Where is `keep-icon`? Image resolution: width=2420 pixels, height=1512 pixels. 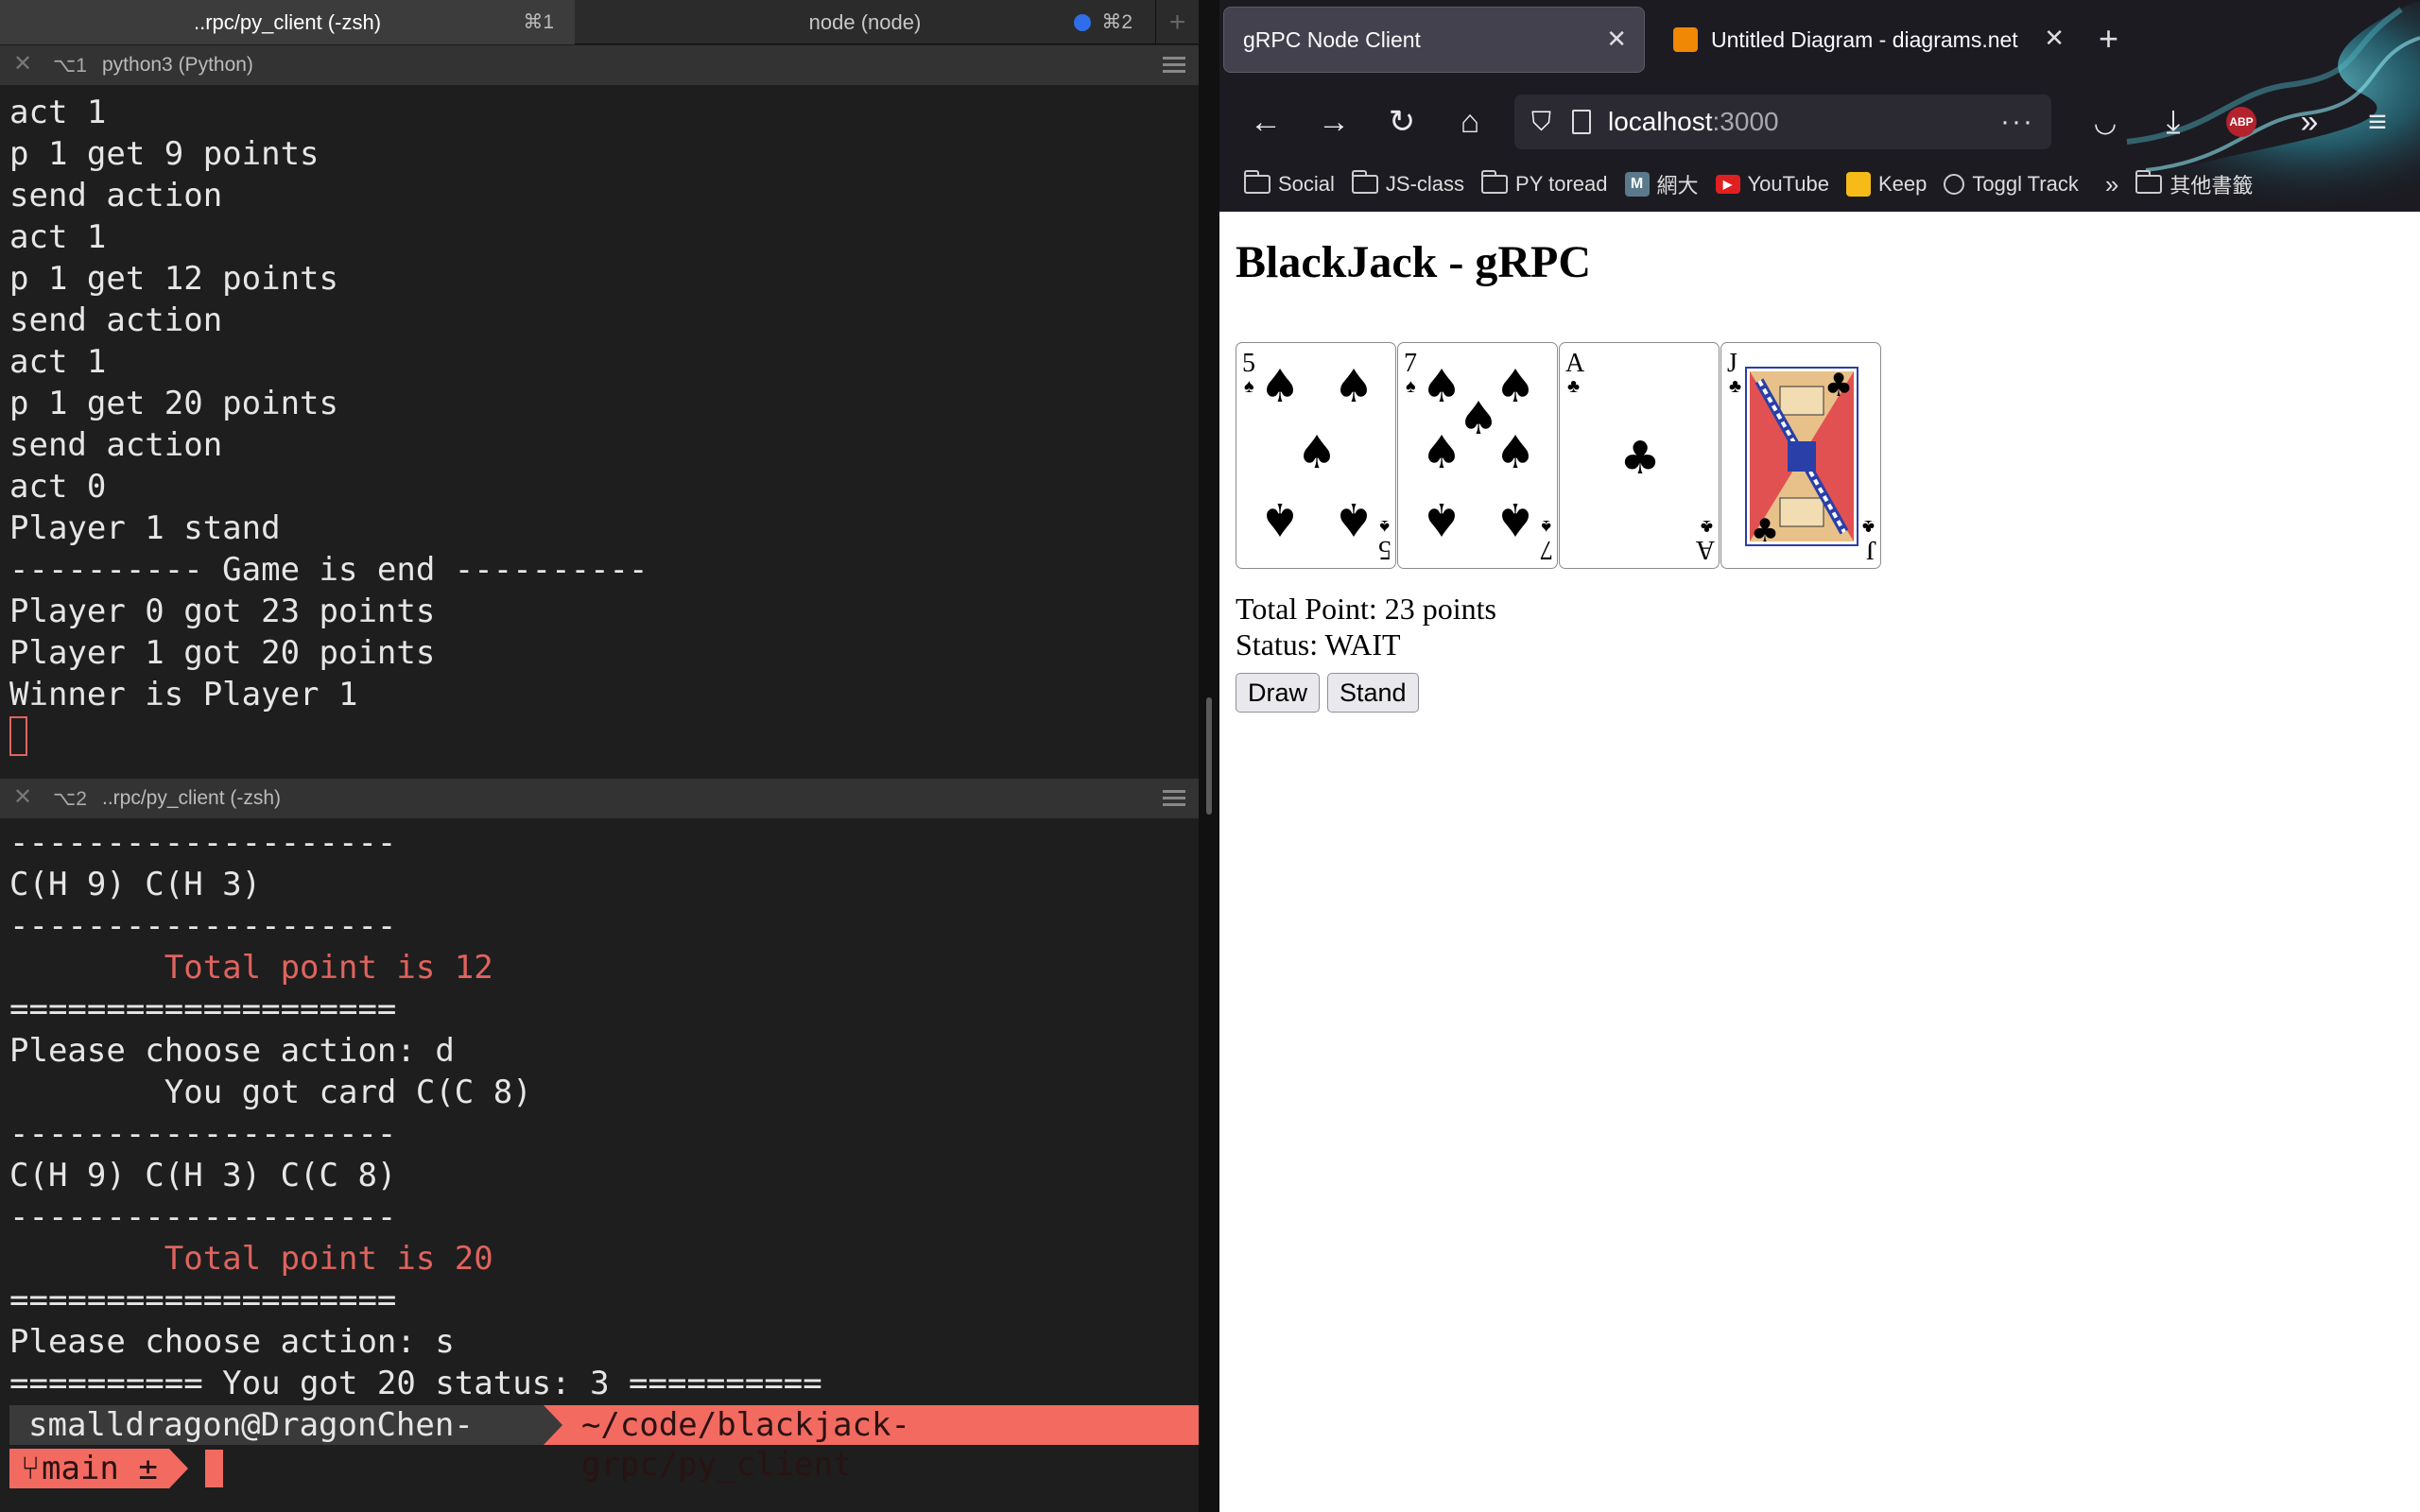
keep-icon is located at coordinates (1858, 184).